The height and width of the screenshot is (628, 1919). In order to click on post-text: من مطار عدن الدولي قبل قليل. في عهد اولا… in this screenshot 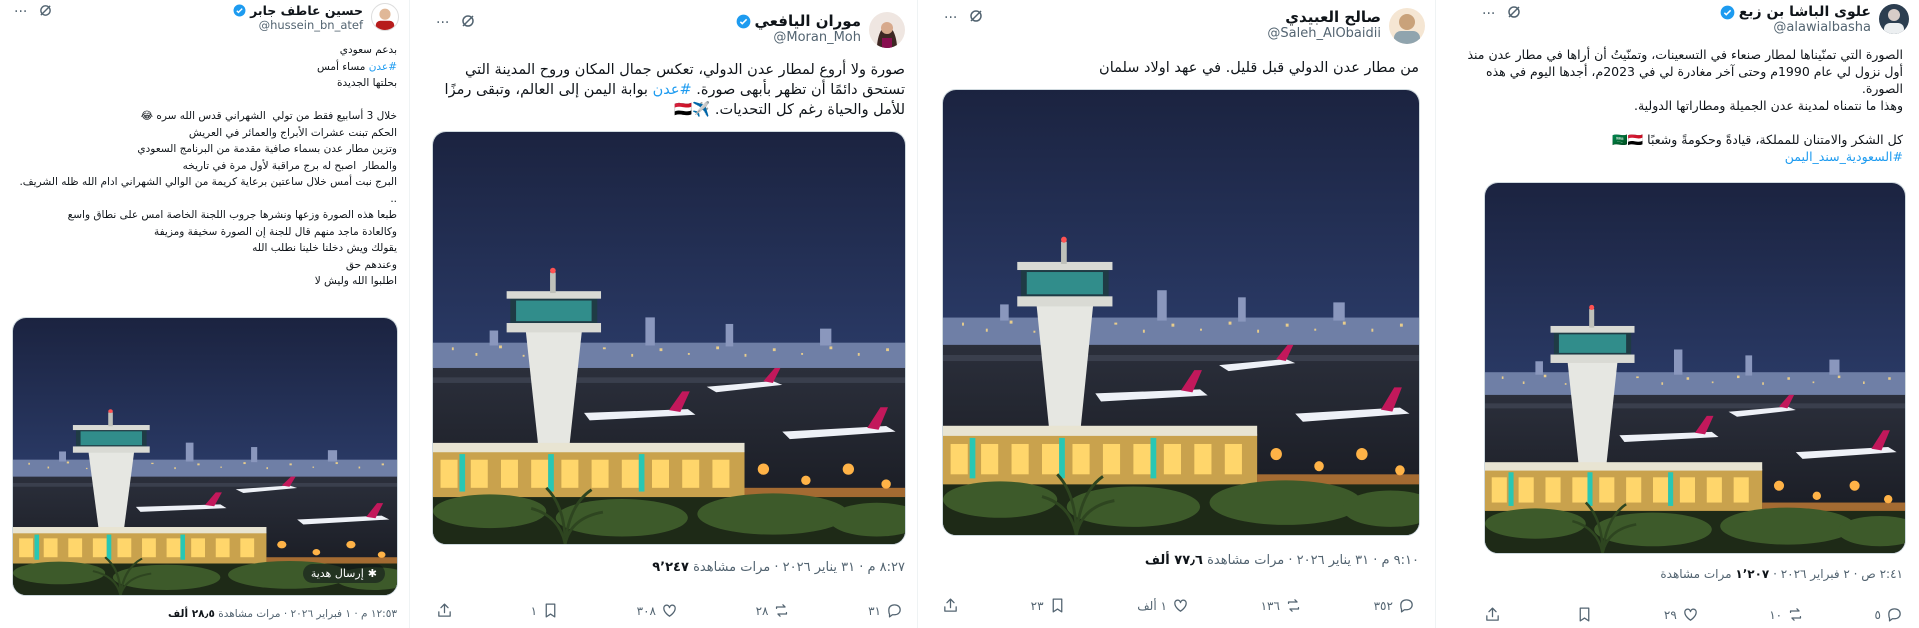, I will do `click(1259, 68)`.